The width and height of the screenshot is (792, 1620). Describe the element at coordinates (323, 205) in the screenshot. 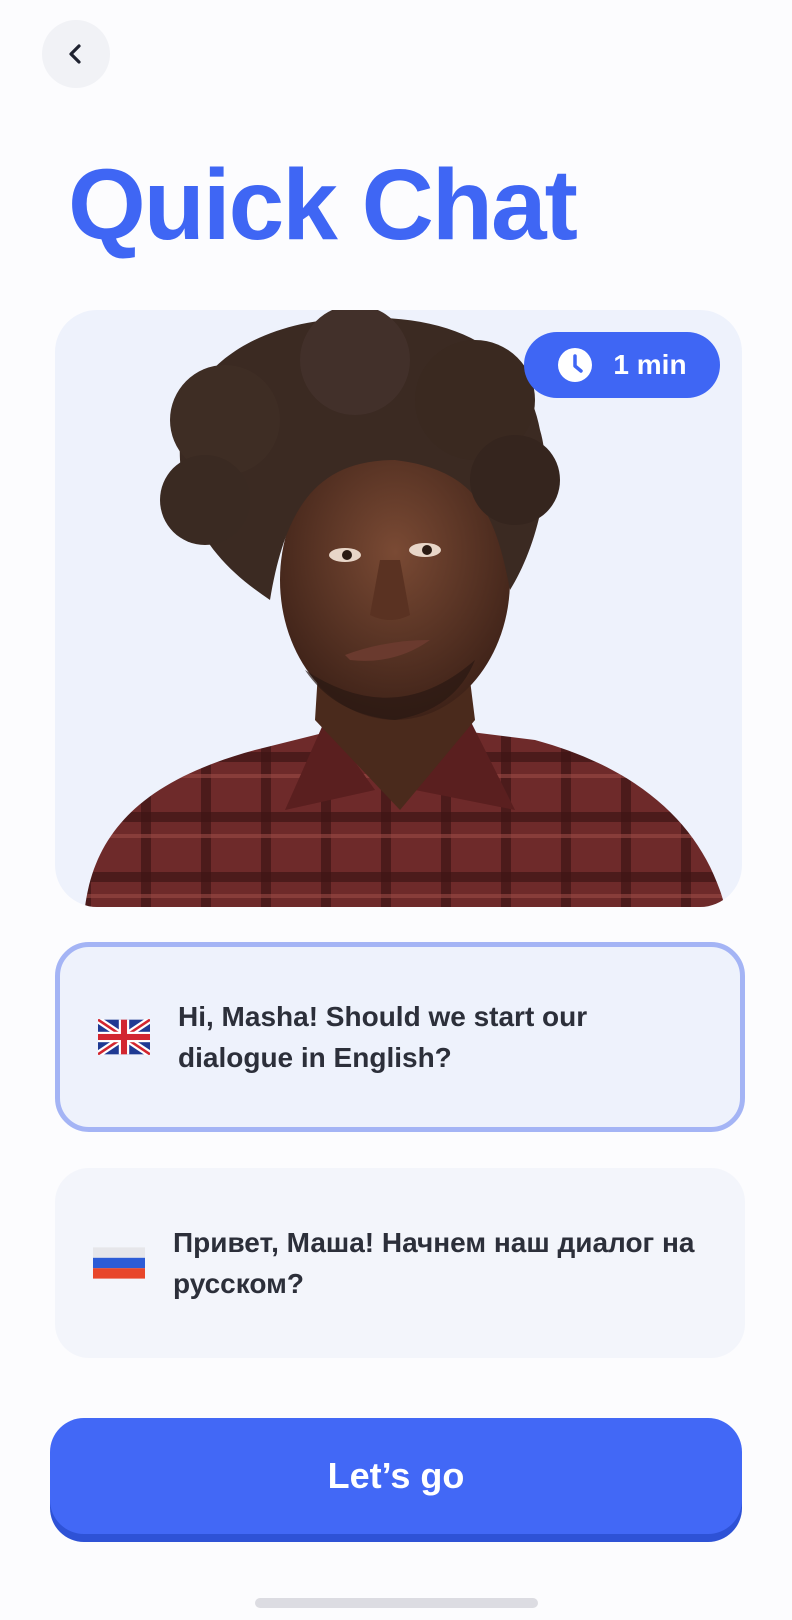

I see `page-title: Quick Chat` at that location.